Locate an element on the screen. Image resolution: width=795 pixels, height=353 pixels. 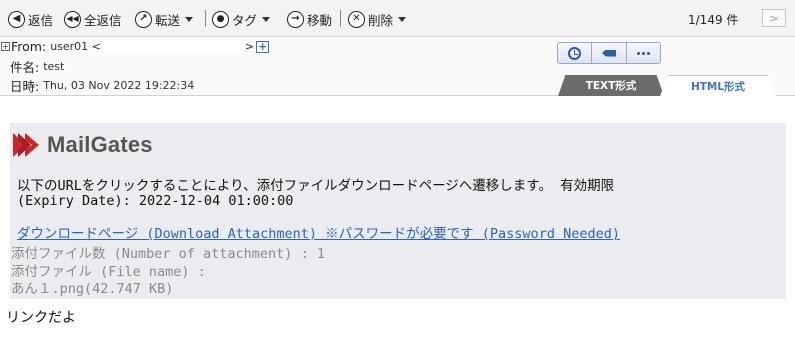
label-tag-icon is located at coordinates (608, 53).